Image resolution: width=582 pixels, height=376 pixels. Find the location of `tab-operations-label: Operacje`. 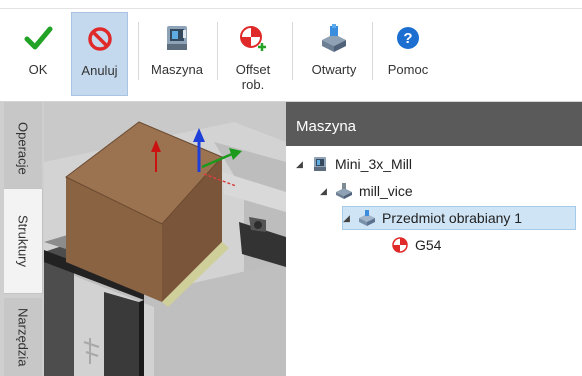

tab-operations-label: Operacje is located at coordinates (23, 148).